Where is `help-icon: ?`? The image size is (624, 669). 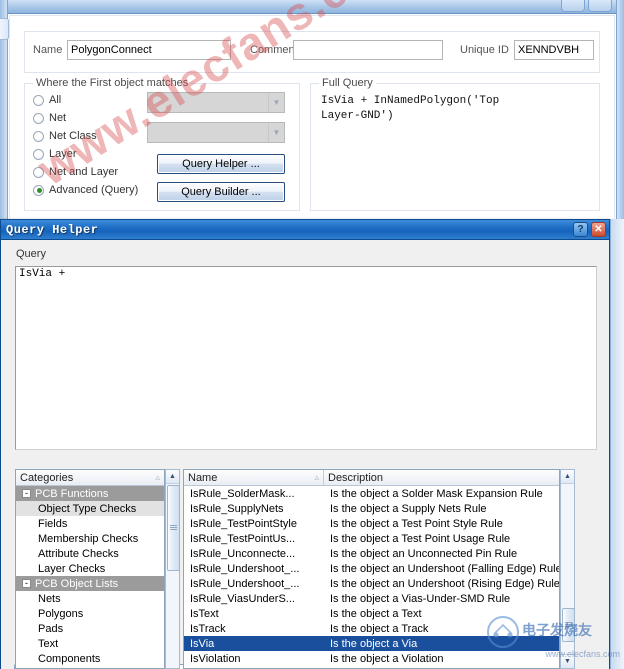
help-icon: ? is located at coordinates (580, 229).